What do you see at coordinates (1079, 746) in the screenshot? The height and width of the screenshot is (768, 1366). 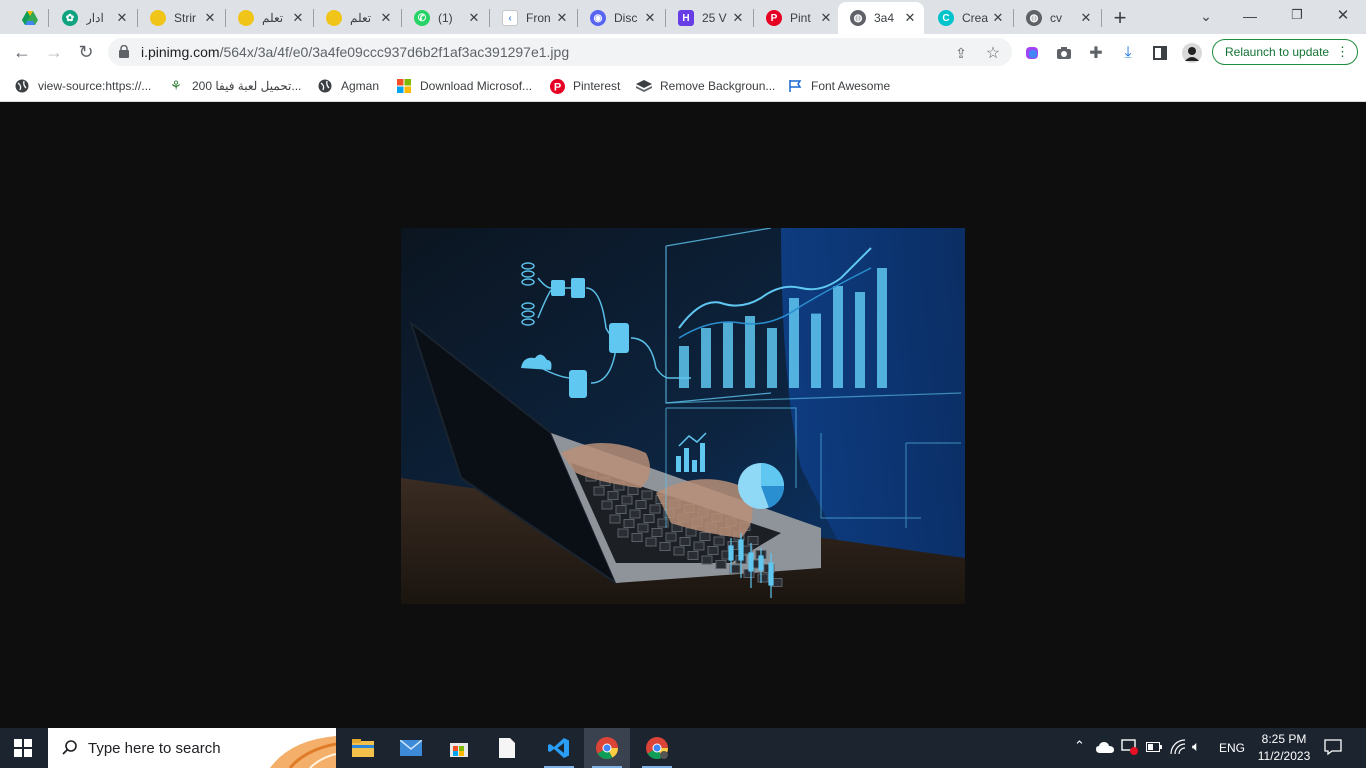 I see `show-hidden-icons-chevron-icon: ⌃` at bounding box center [1079, 746].